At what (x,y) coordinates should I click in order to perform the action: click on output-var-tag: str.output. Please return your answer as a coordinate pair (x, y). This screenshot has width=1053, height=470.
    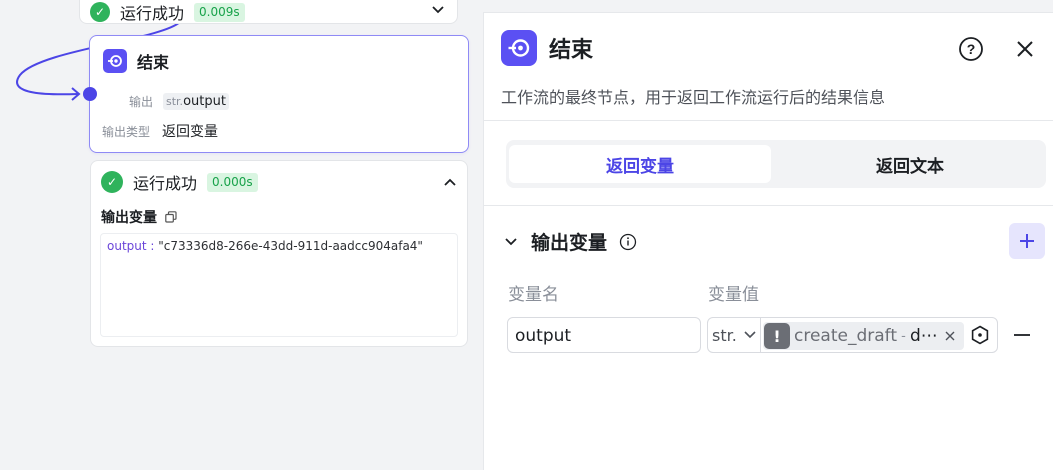
    Looking at the image, I should click on (196, 101).